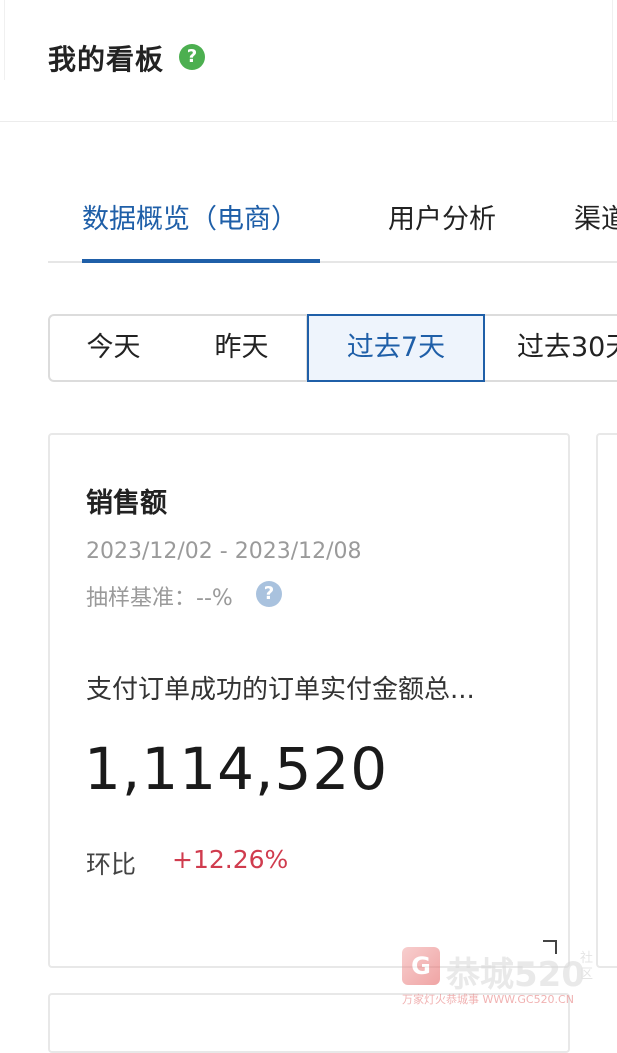  I want to click on date-option-last-30-days: 过去30天, so click(550, 348).